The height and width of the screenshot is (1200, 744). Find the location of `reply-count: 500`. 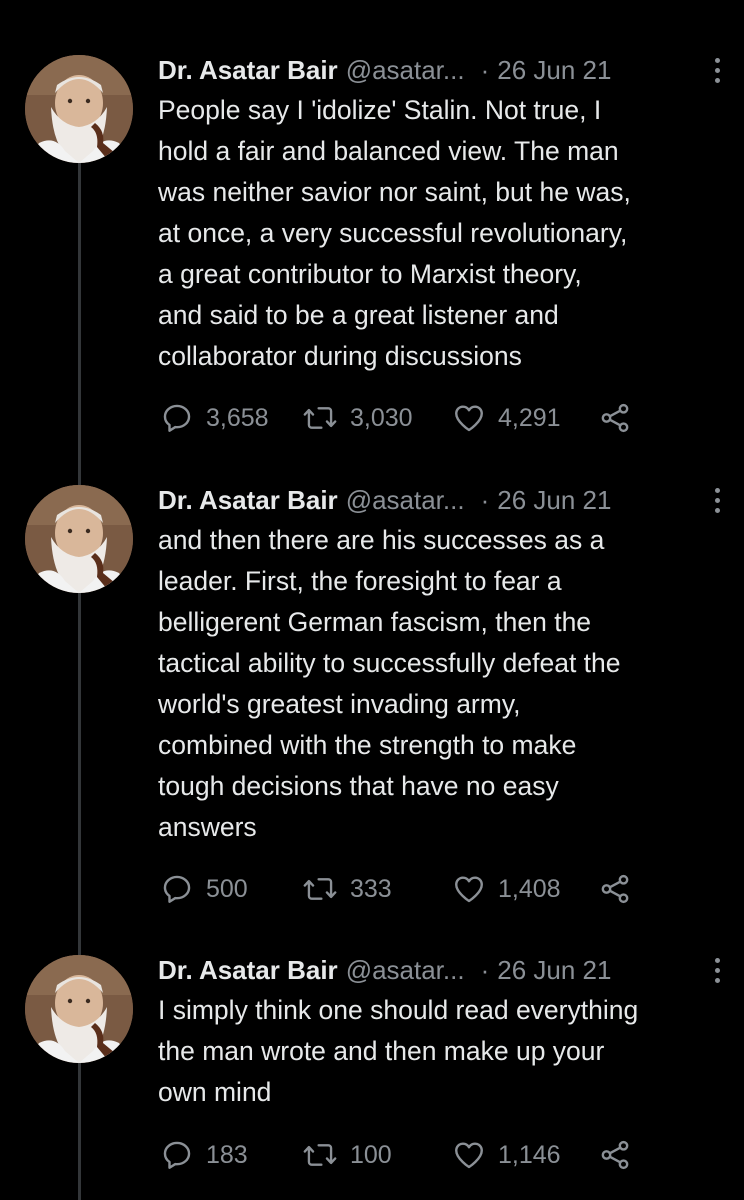

reply-count: 500 is located at coordinates (227, 888).